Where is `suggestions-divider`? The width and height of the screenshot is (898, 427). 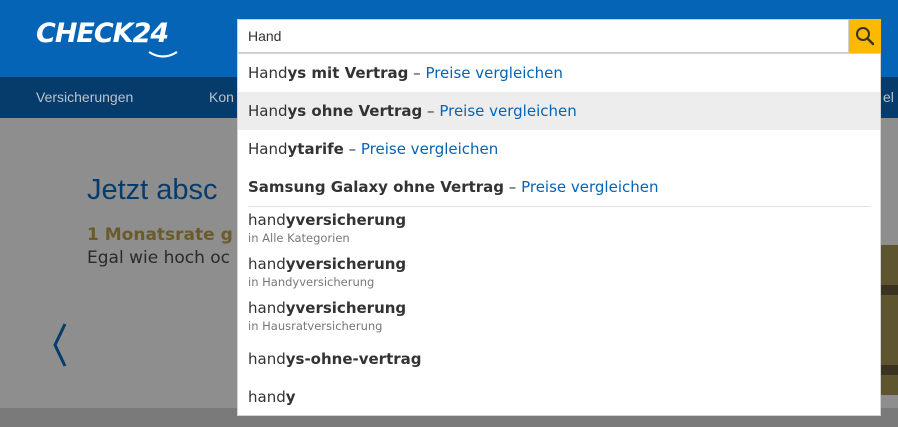 suggestions-divider is located at coordinates (559, 206).